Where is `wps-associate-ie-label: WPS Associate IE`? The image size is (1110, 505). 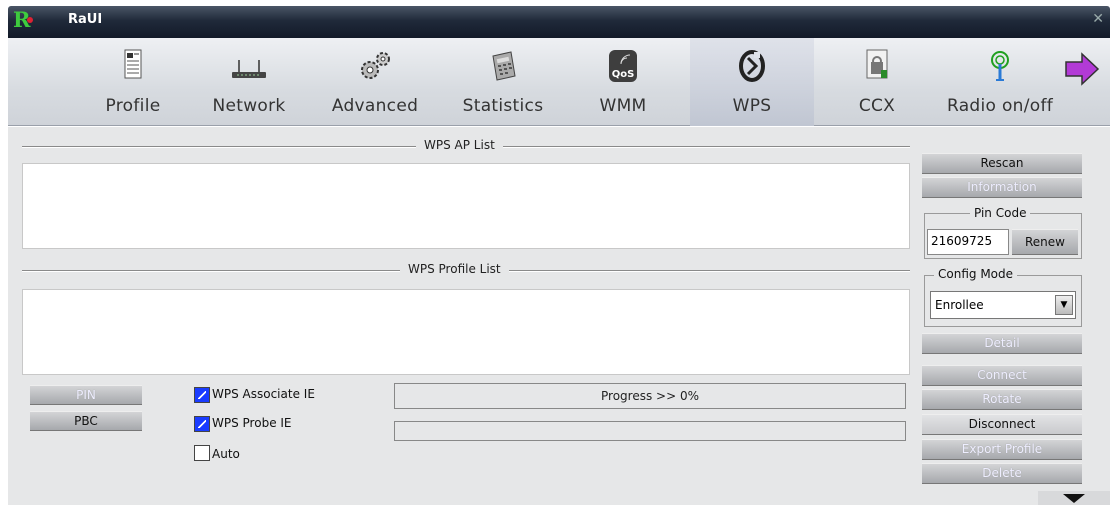 wps-associate-ie-label: WPS Associate IE is located at coordinates (263, 394).